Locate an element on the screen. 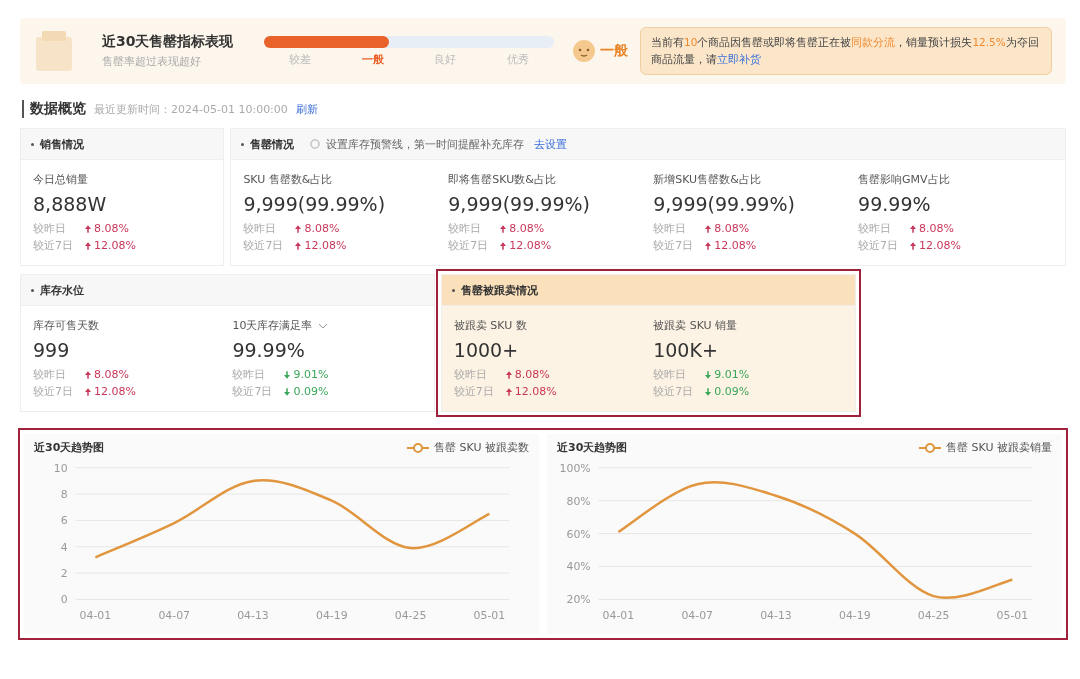  metric-label: 库存可售天数 is located at coordinates (66, 325).